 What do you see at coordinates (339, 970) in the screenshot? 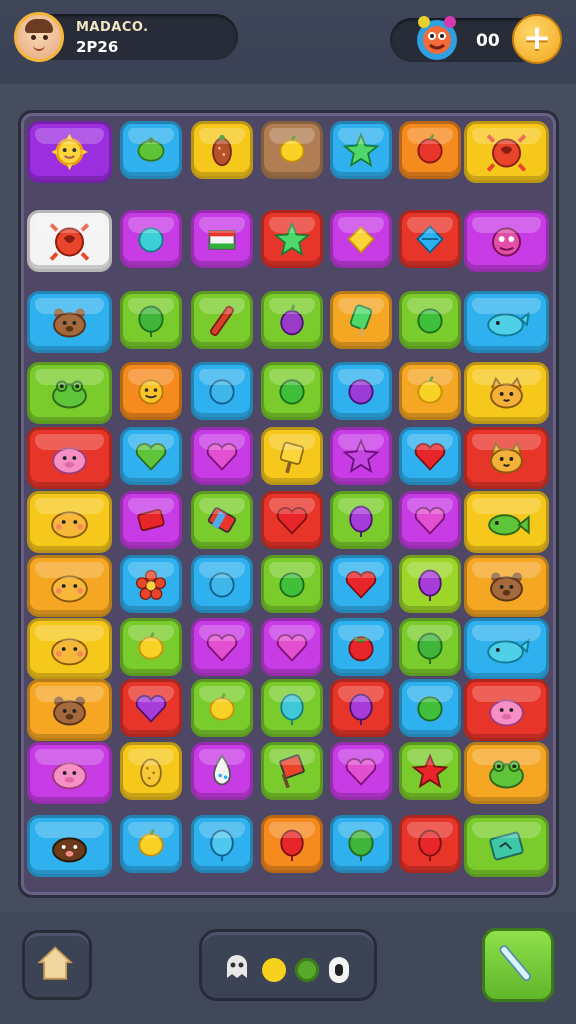
I see `eye-dot-icon` at bounding box center [339, 970].